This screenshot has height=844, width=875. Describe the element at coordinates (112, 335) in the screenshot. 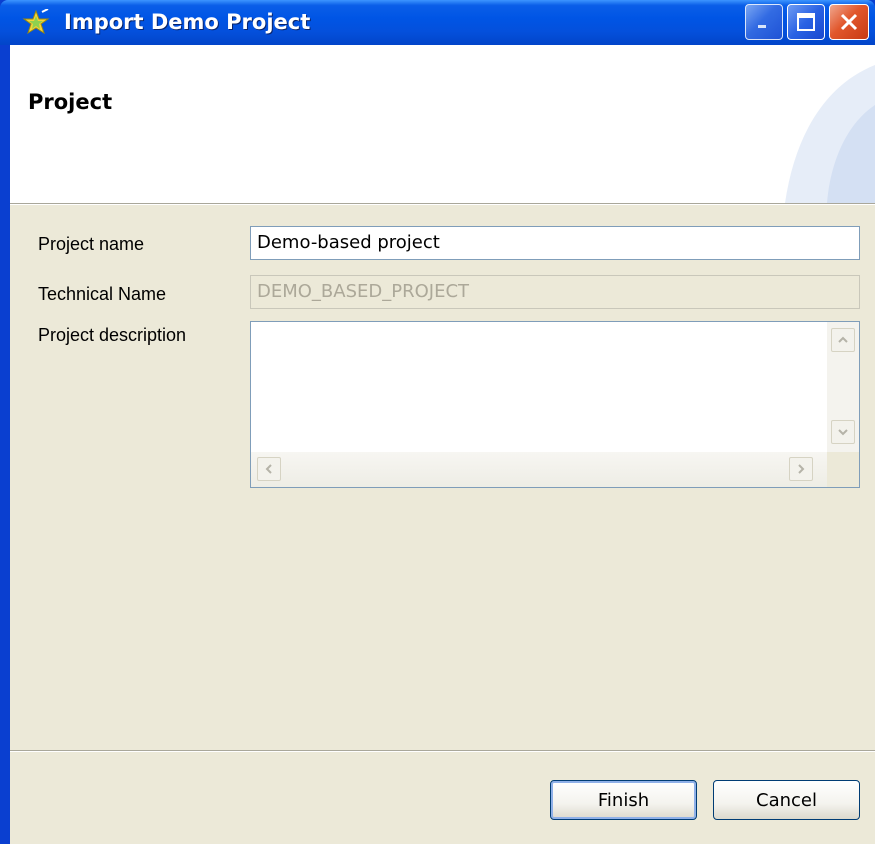

I see `project-description-label: Project description` at that location.